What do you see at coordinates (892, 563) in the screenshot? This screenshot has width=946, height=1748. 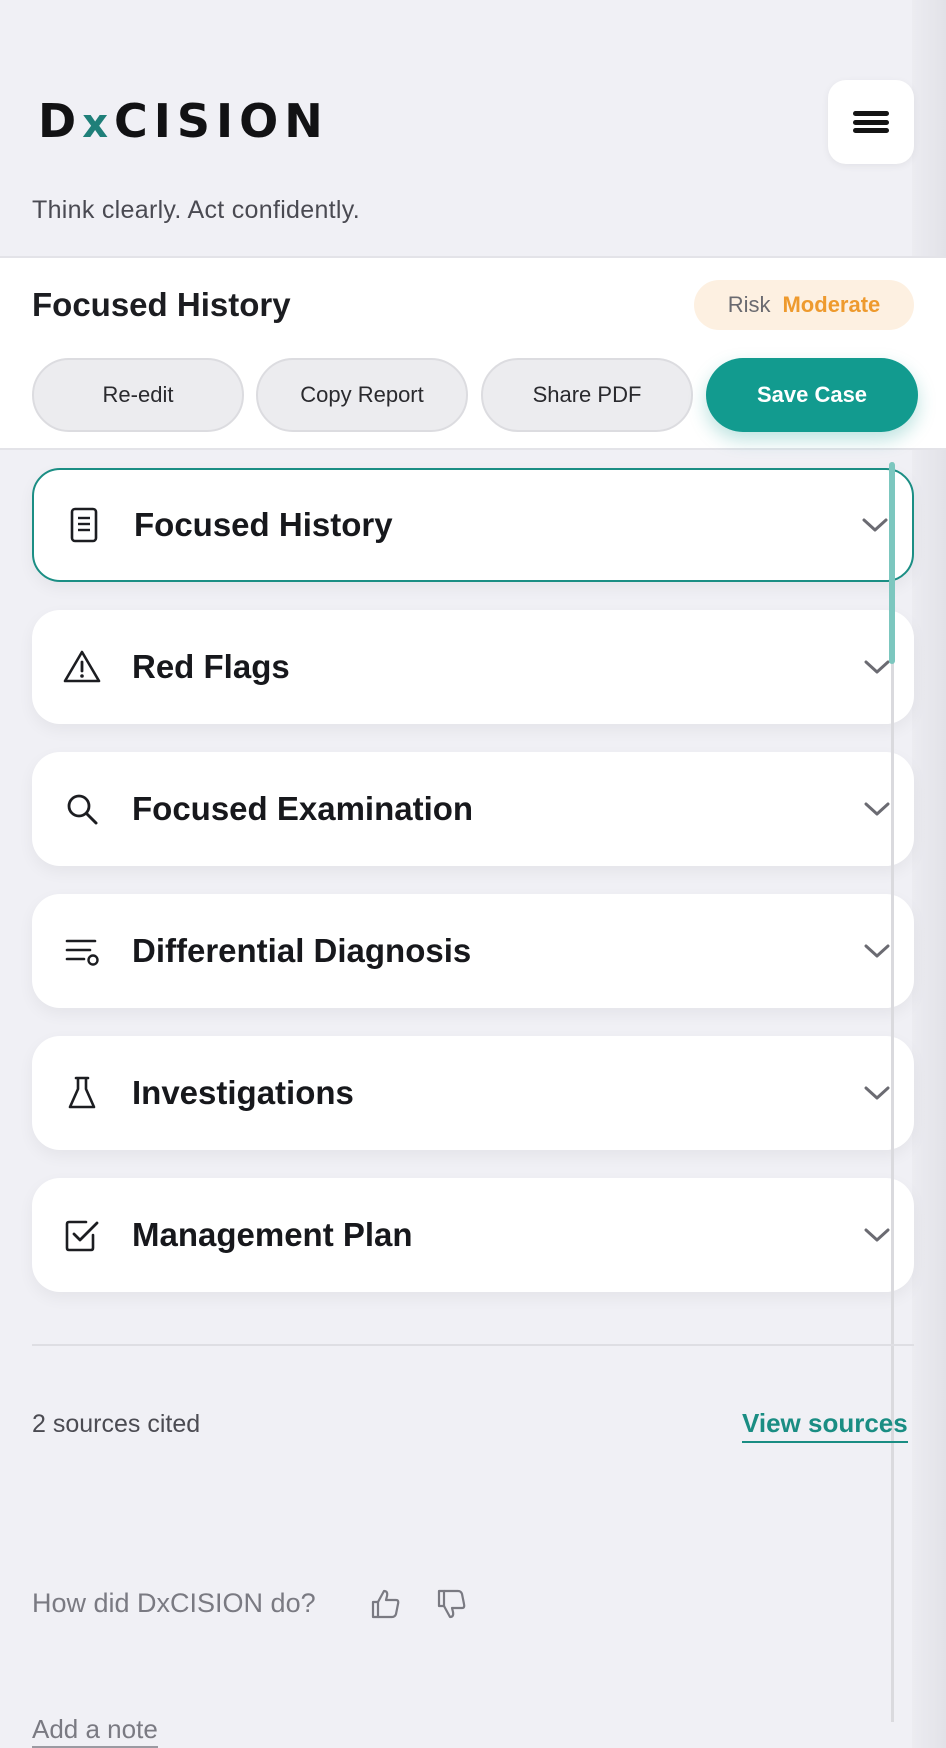 I see `scrollbar-thumb` at bounding box center [892, 563].